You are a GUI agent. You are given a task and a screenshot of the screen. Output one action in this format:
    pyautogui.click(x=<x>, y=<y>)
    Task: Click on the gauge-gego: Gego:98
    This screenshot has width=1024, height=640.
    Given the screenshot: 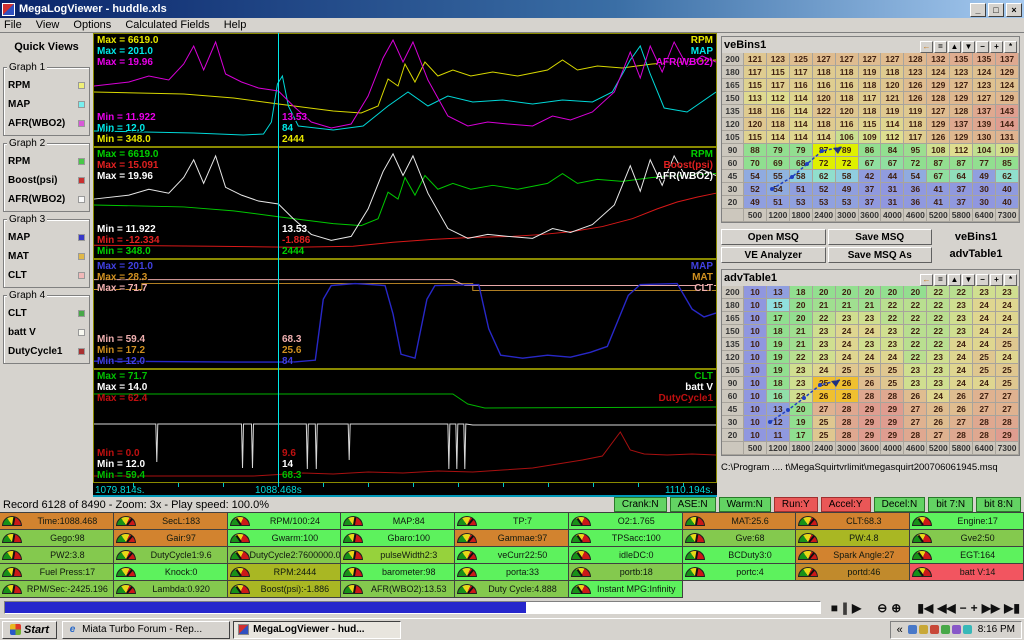 What is the action you would take?
    pyautogui.click(x=57, y=538)
    